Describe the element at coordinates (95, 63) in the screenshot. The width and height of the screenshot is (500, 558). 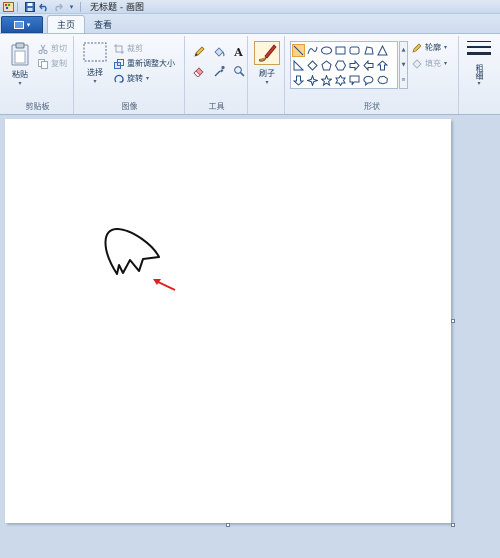
I see `select-button: 选择 ▾` at that location.